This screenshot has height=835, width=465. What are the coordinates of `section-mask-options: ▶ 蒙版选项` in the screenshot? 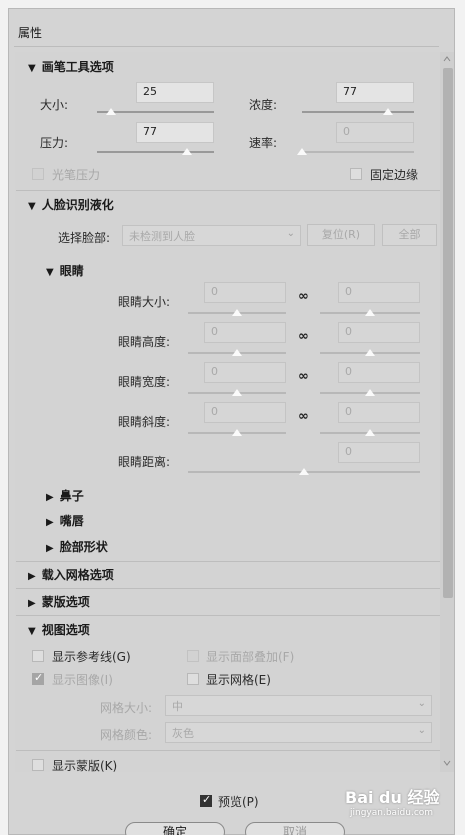 It's located at (59, 601).